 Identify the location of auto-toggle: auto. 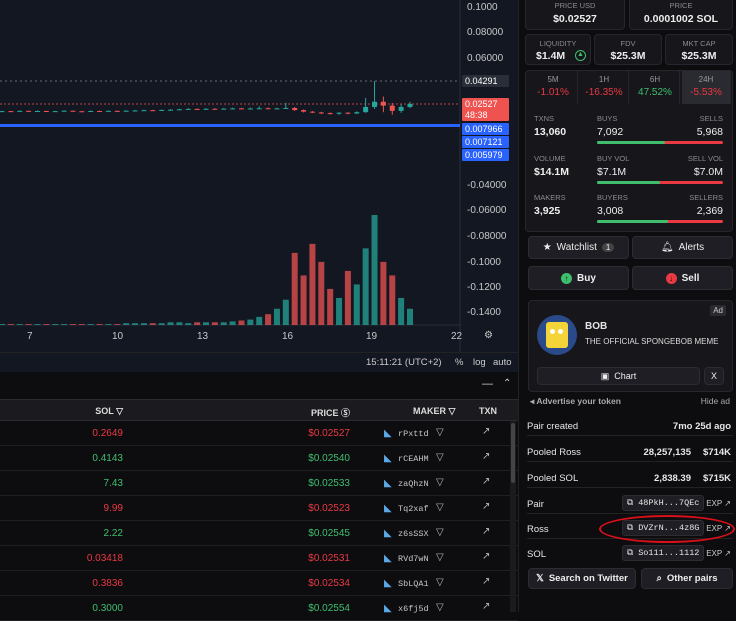
(502, 362).